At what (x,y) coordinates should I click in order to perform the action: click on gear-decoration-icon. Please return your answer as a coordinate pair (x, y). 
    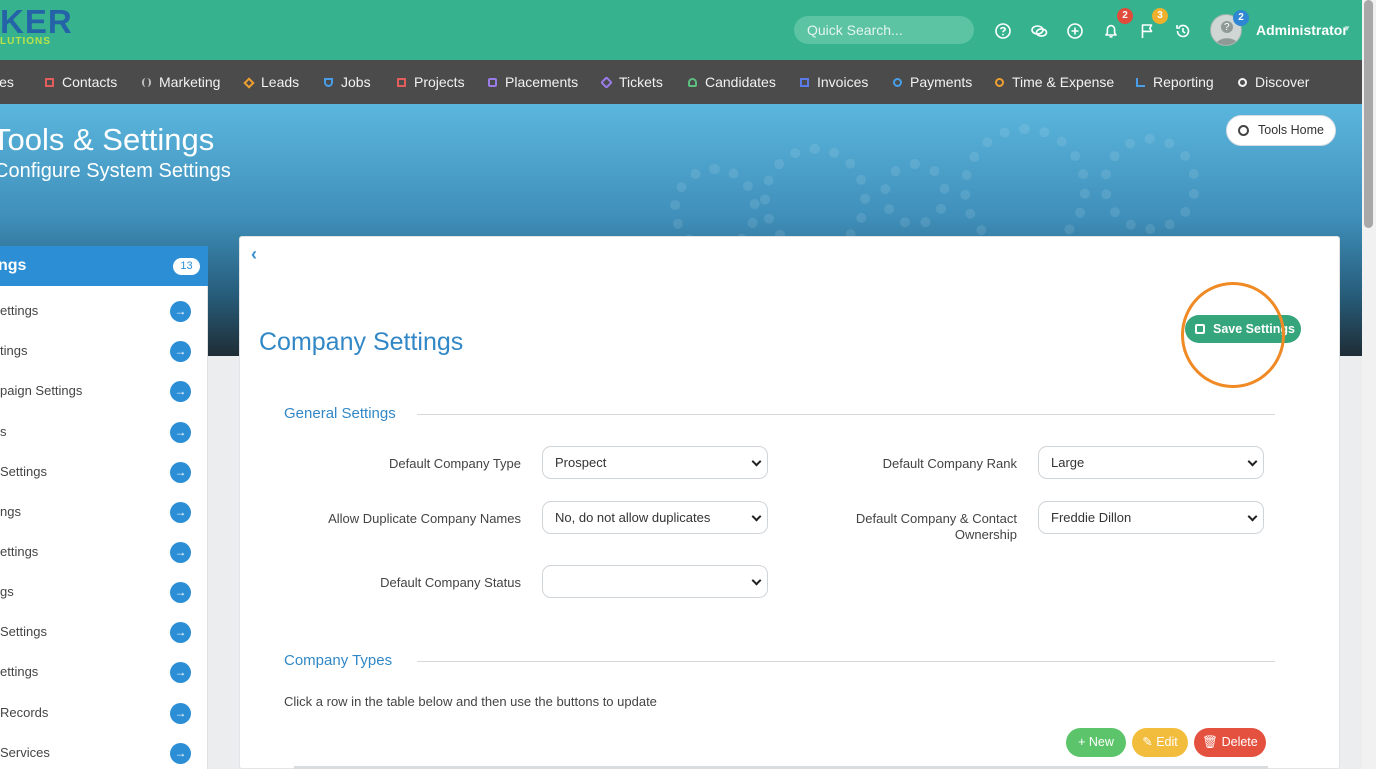
    Looking at the image, I should click on (915, 194).